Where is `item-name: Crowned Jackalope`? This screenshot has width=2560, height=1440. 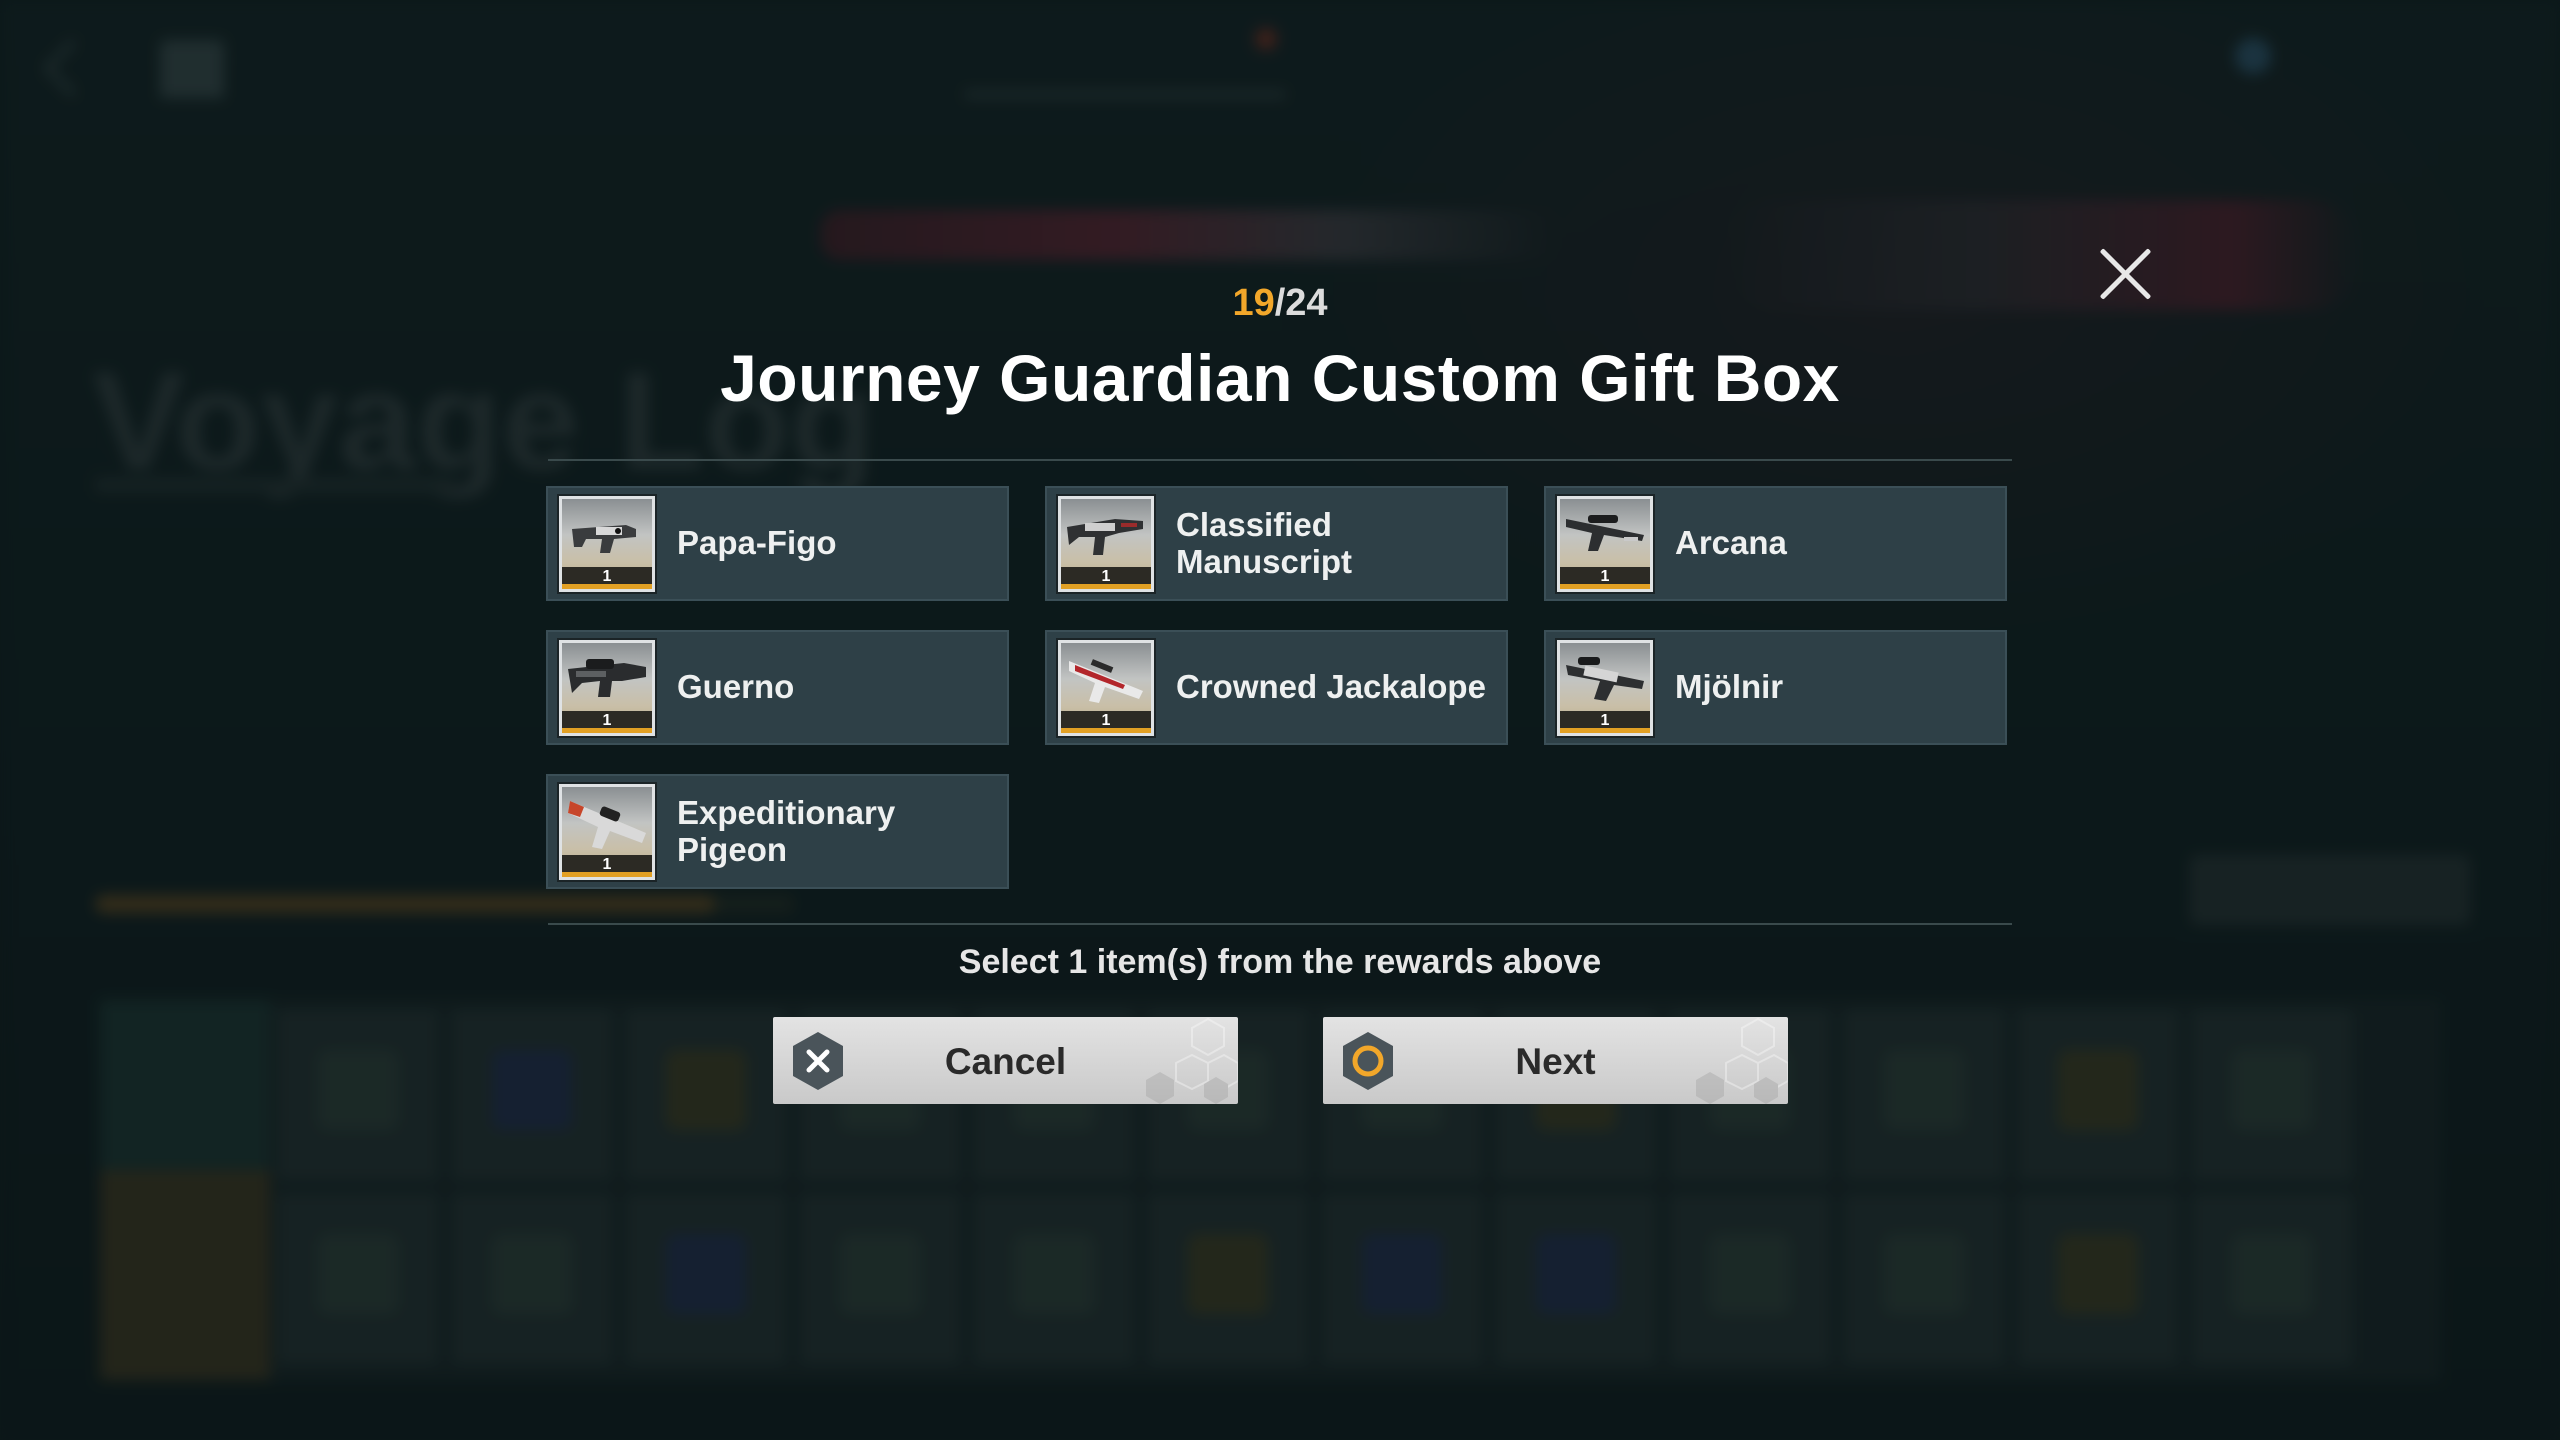 item-name: Crowned Jackalope is located at coordinates (1331, 687).